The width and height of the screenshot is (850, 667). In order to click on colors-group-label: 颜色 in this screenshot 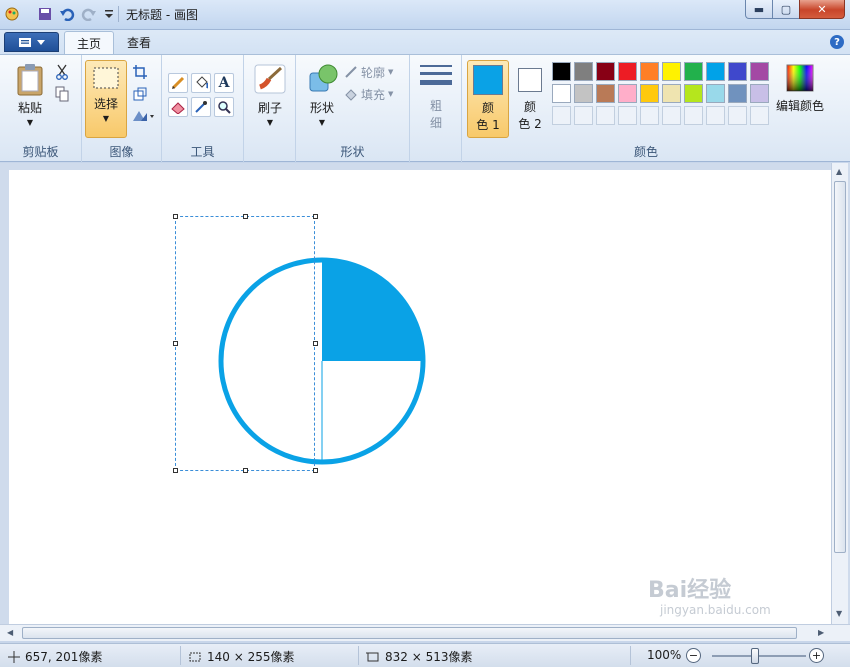, I will do `click(645, 152)`.